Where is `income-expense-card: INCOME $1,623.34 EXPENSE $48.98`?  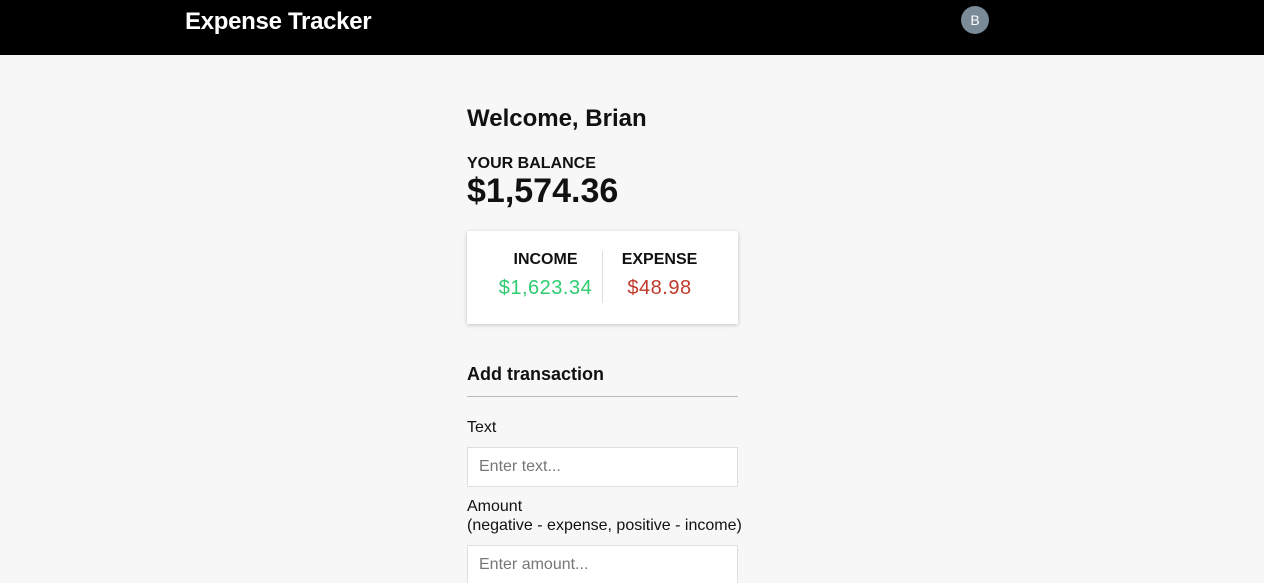 income-expense-card: INCOME $1,623.34 EXPENSE $48.98 is located at coordinates (602, 277).